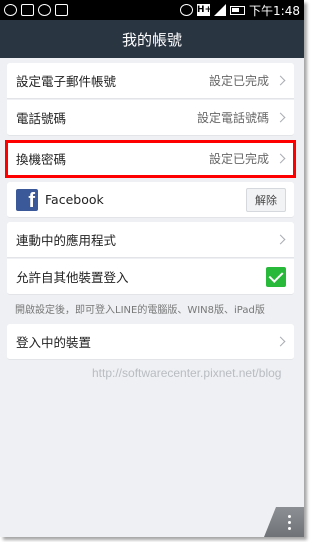 The image size is (320, 542). Describe the element at coordinates (150, 159) in the screenshot. I see `highlight-box` at that location.